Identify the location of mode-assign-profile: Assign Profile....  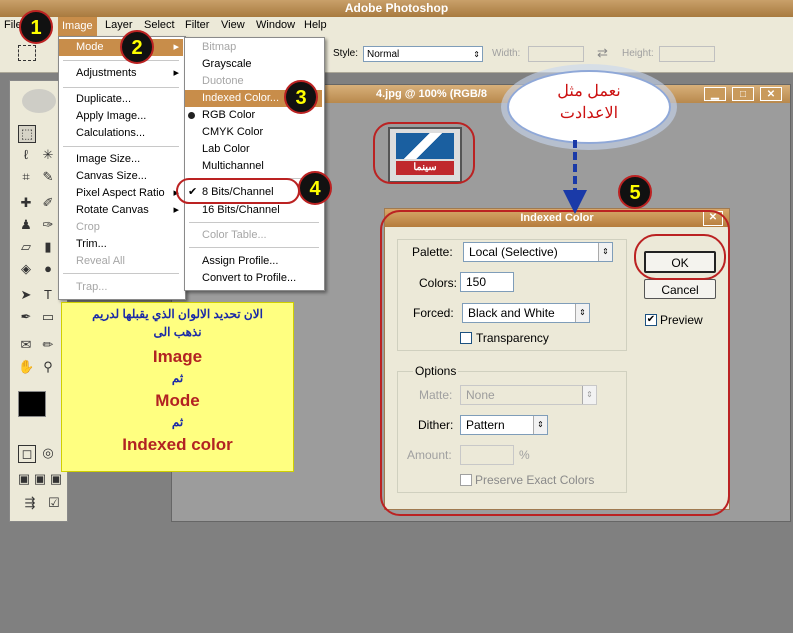
(231, 261).